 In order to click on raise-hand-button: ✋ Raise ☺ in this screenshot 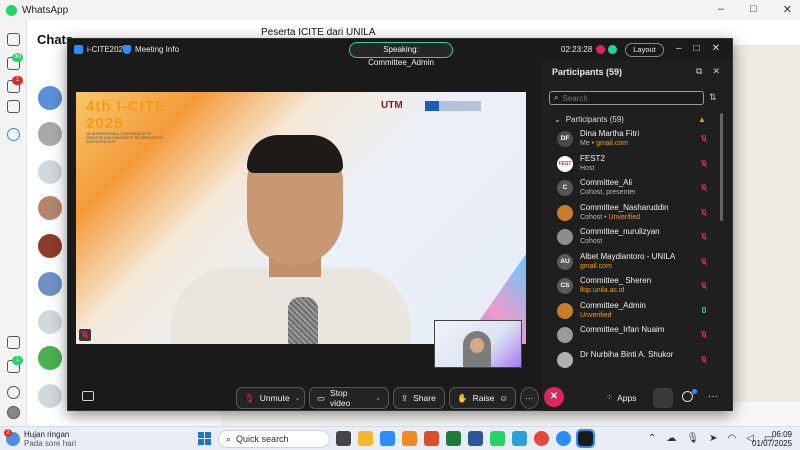, I will do `click(482, 398)`.